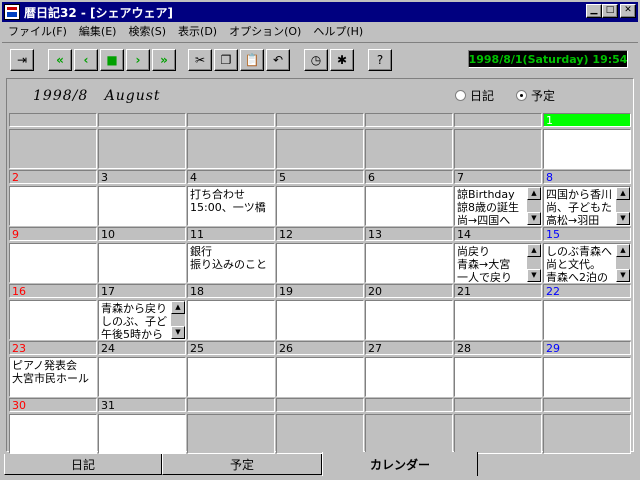 This screenshot has height=480, width=640. What do you see at coordinates (316, 60) in the screenshot?
I see `clock-icon: ◷` at bounding box center [316, 60].